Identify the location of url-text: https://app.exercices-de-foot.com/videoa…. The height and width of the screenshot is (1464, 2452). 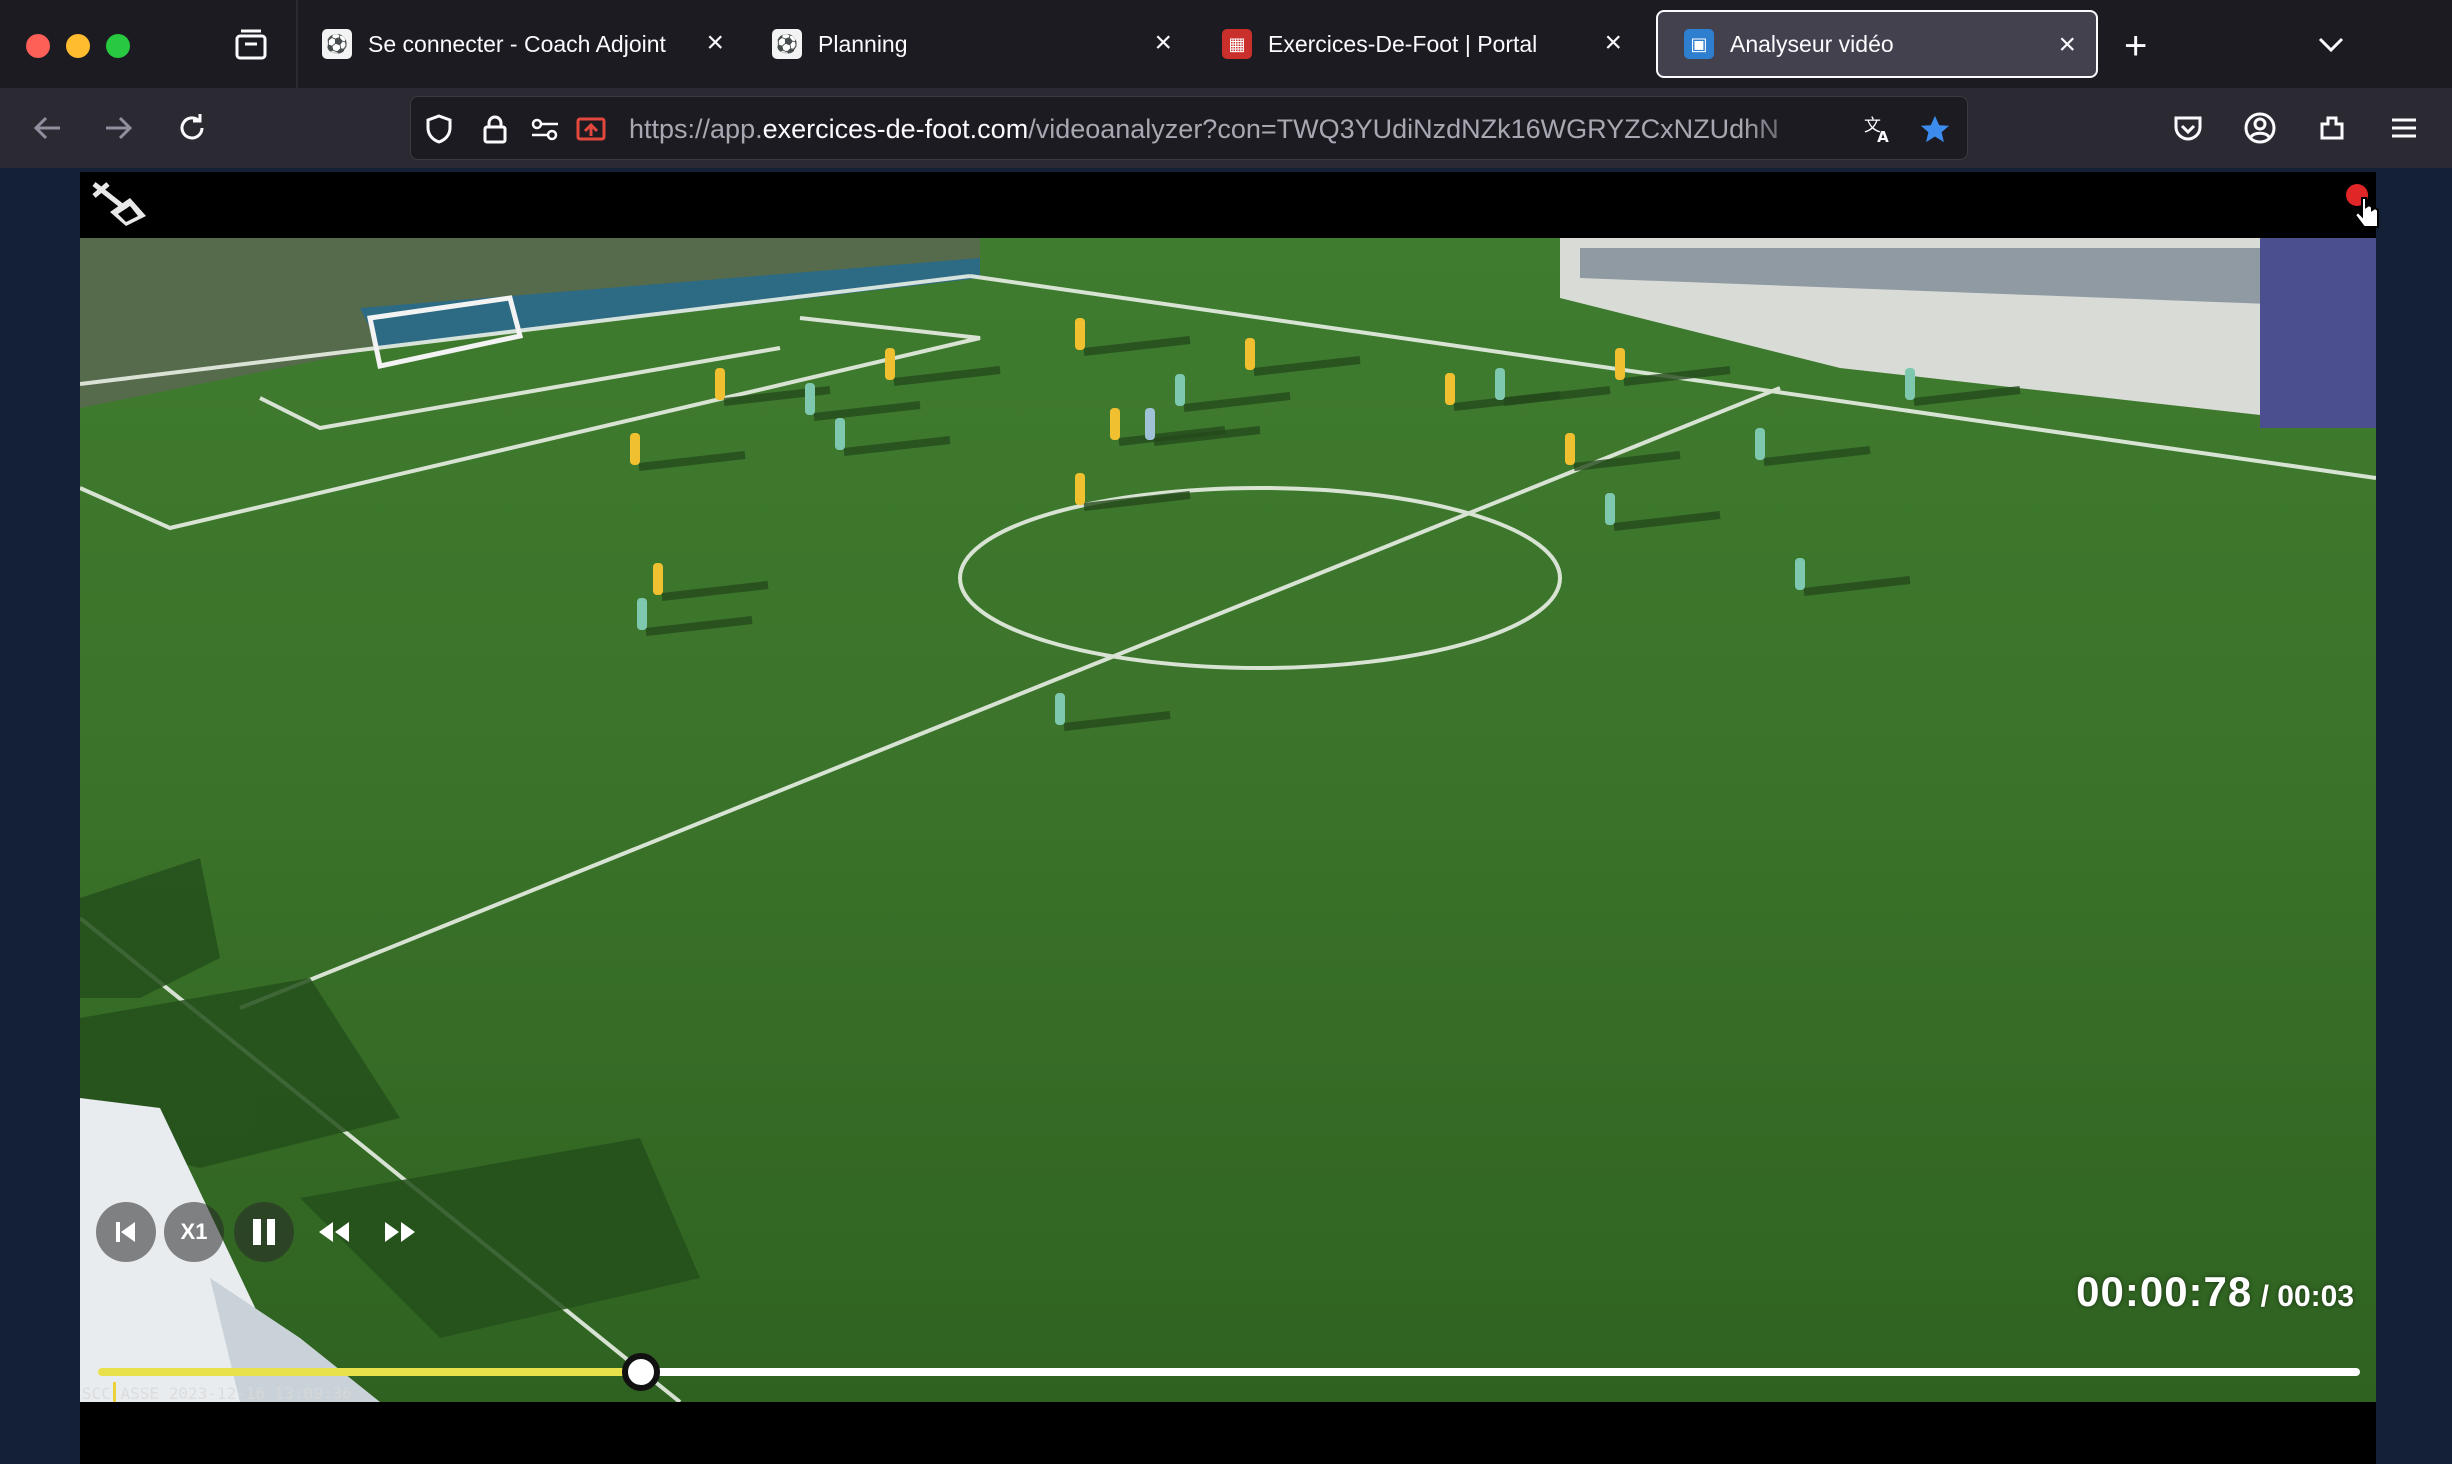
(1229, 129).